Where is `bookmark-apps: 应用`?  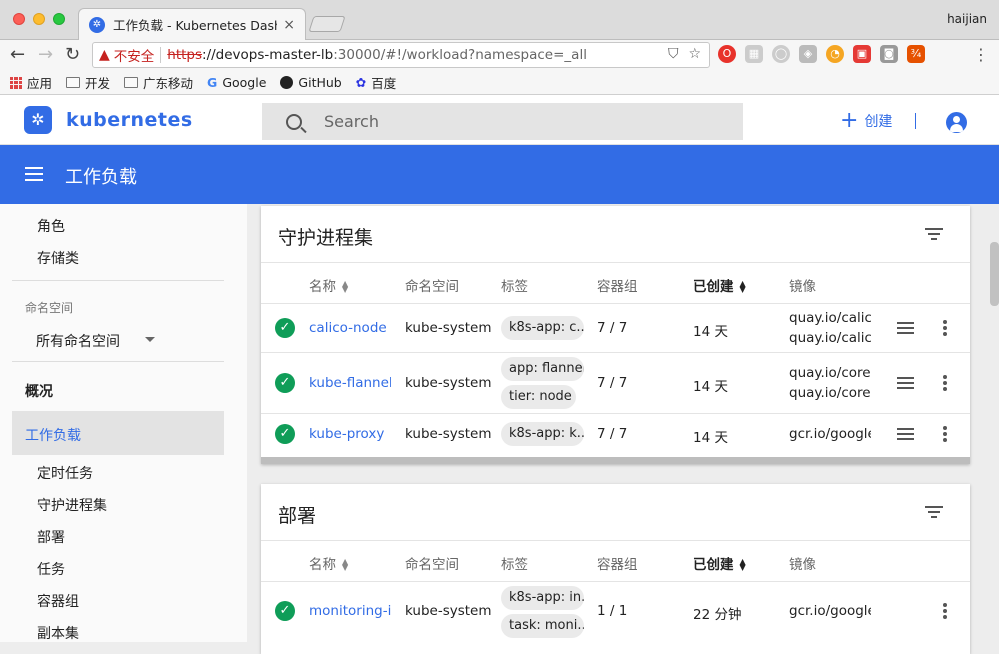
bookmark-apps: 应用 is located at coordinates (31, 82).